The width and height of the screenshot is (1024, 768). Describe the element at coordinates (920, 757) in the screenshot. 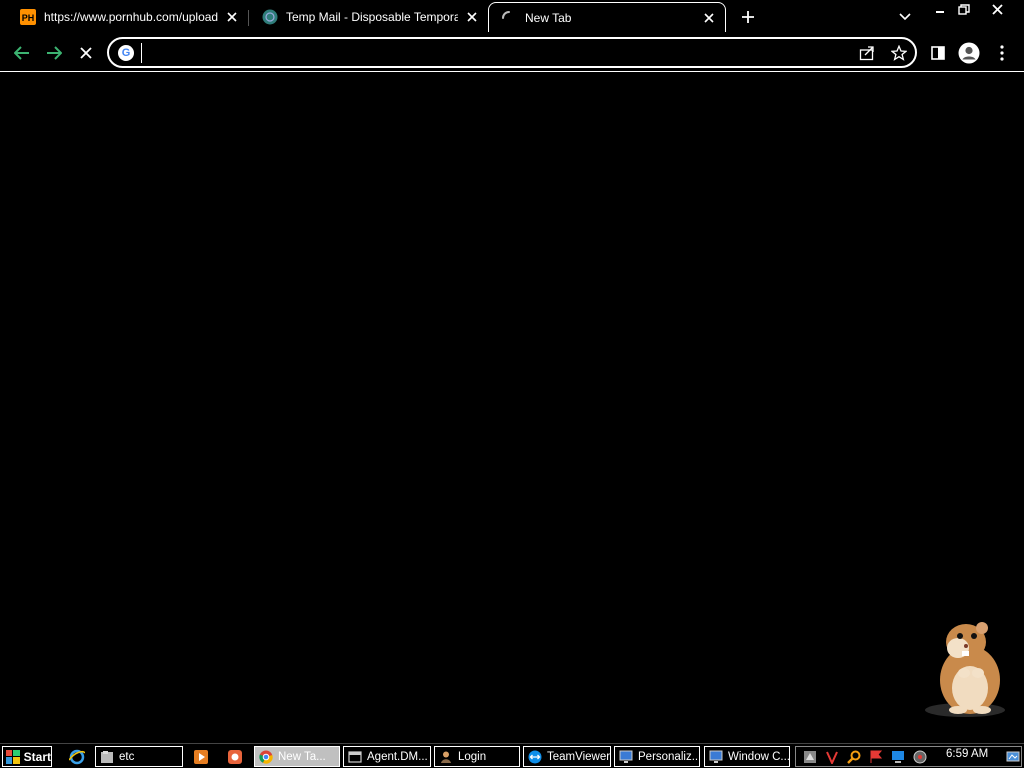

I see `tray-audio-icon` at that location.